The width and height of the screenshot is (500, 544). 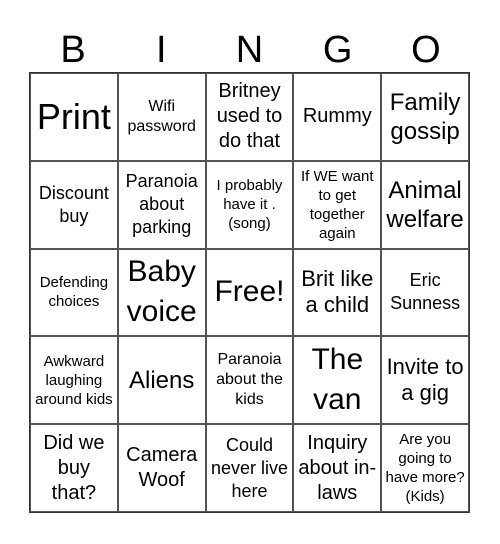 I want to click on cell-text: Inquiry about in-laws, so click(x=337, y=467).